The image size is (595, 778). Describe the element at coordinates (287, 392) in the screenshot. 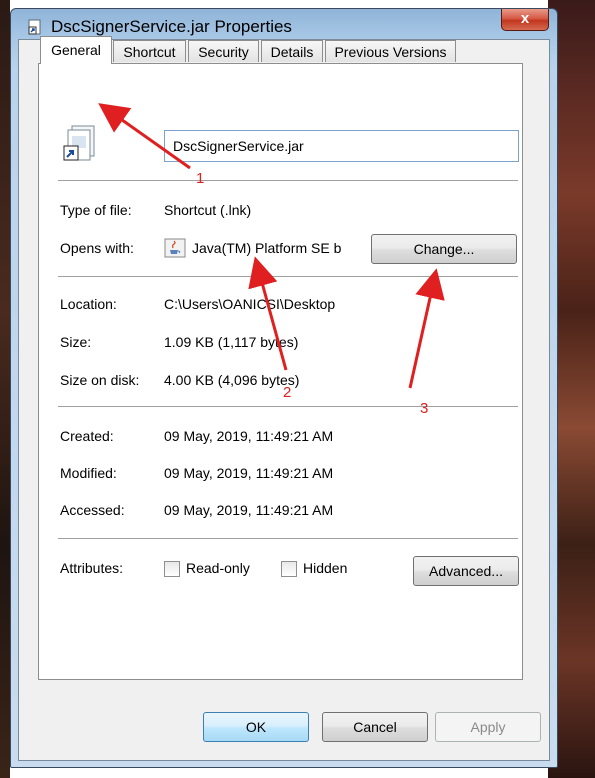

I see `annotation-marker-2: 2` at that location.